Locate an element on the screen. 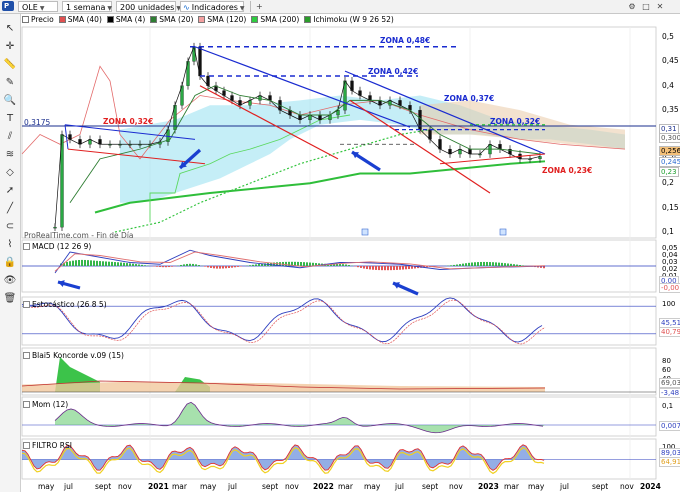 This screenshot has width=680, height=492. legend-label: SMA (4) is located at coordinates (130, 19).